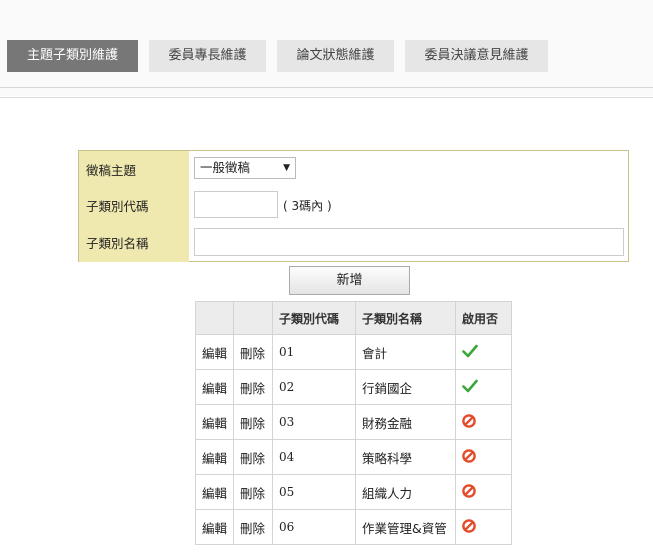 The width and height of the screenshot is (653, 560). I want to click on table-header-row: 子類別代碼 子類別名稱 啟用否, so click(353, 318).